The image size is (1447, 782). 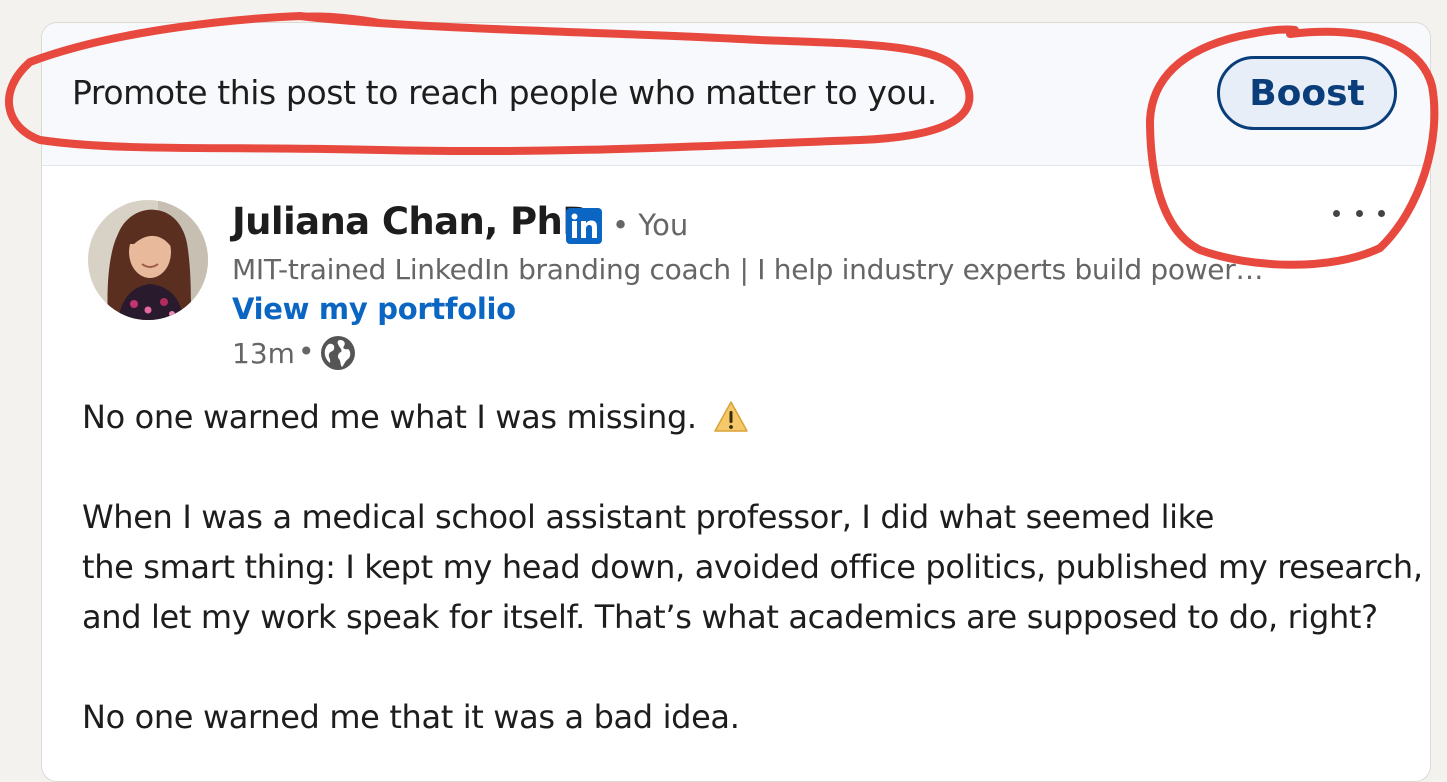 I want to click on author-name: Juliana Chan, PhD, so click(x=412, y=221).